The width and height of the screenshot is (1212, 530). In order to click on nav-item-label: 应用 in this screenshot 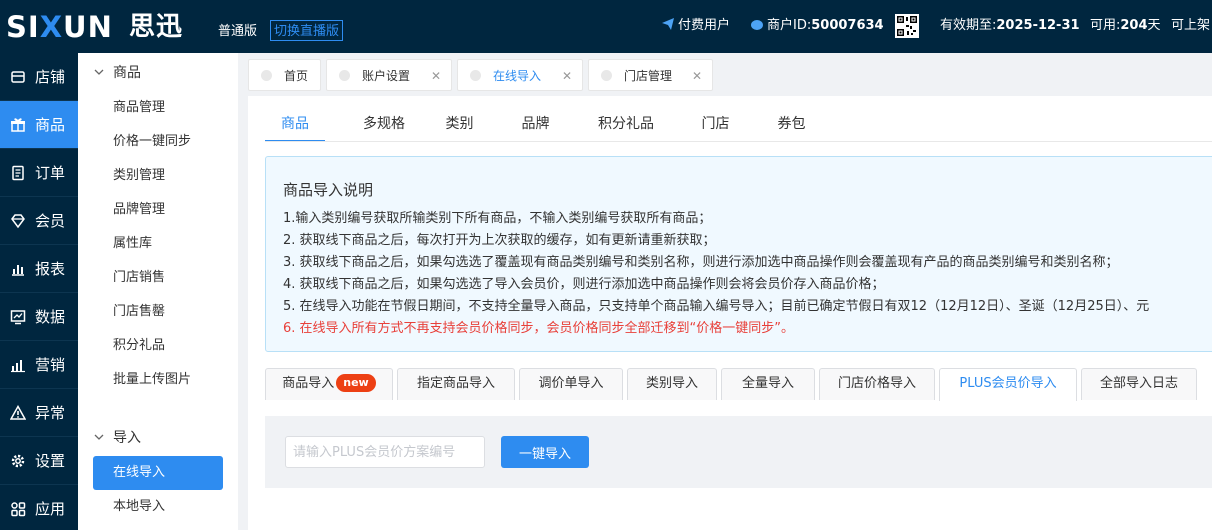, I will do `click(50, 509)`.